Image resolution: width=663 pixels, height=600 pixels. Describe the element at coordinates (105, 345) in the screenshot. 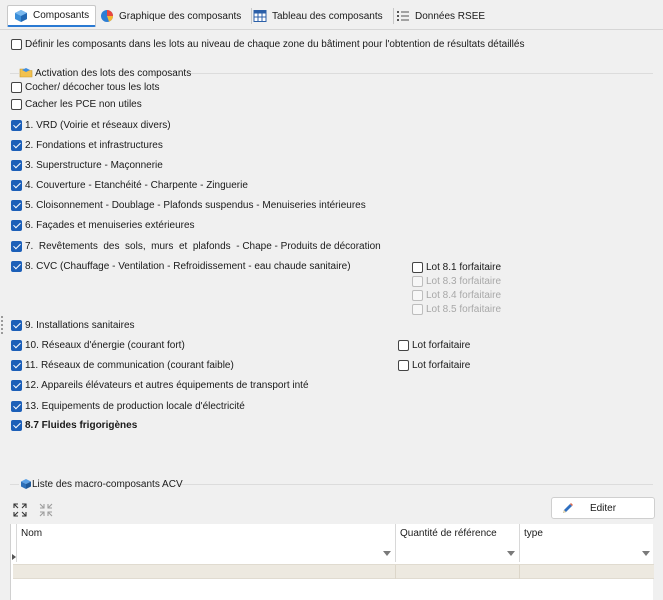

I see `lot-10-label: 10. Réseaux d'énergie (courant fort)` at that location.